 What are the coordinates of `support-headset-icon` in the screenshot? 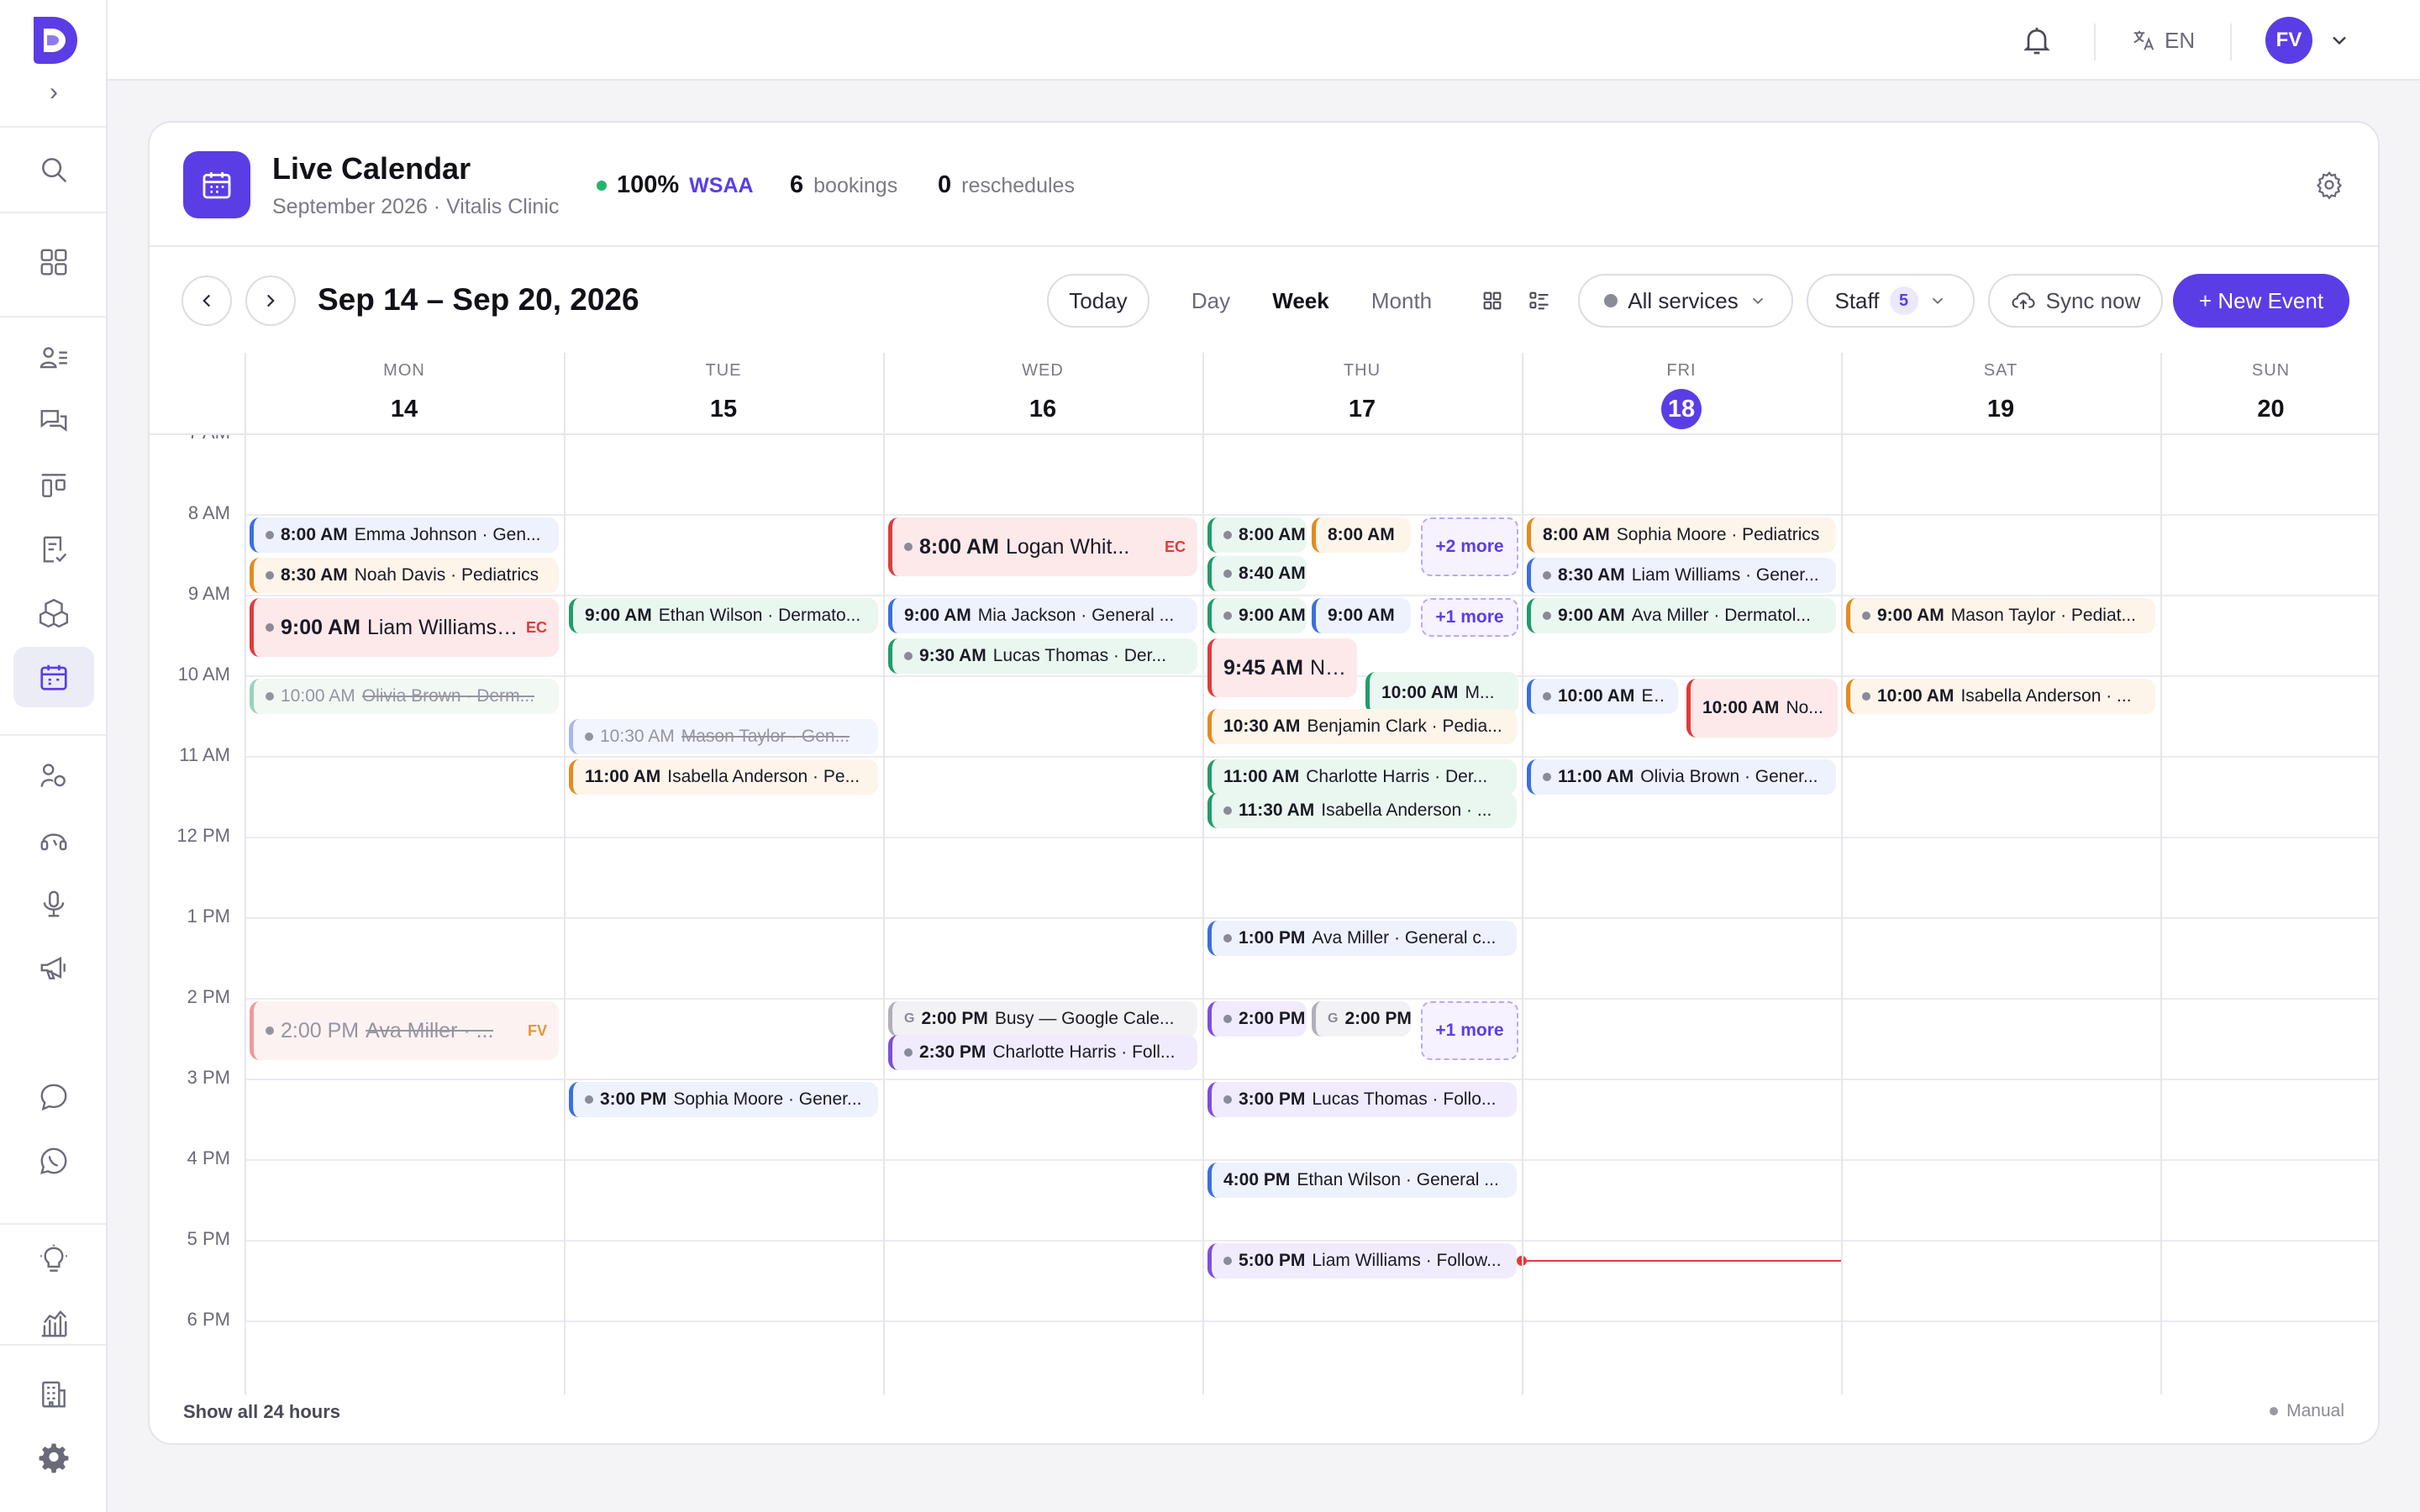 It's located at (54, 840).